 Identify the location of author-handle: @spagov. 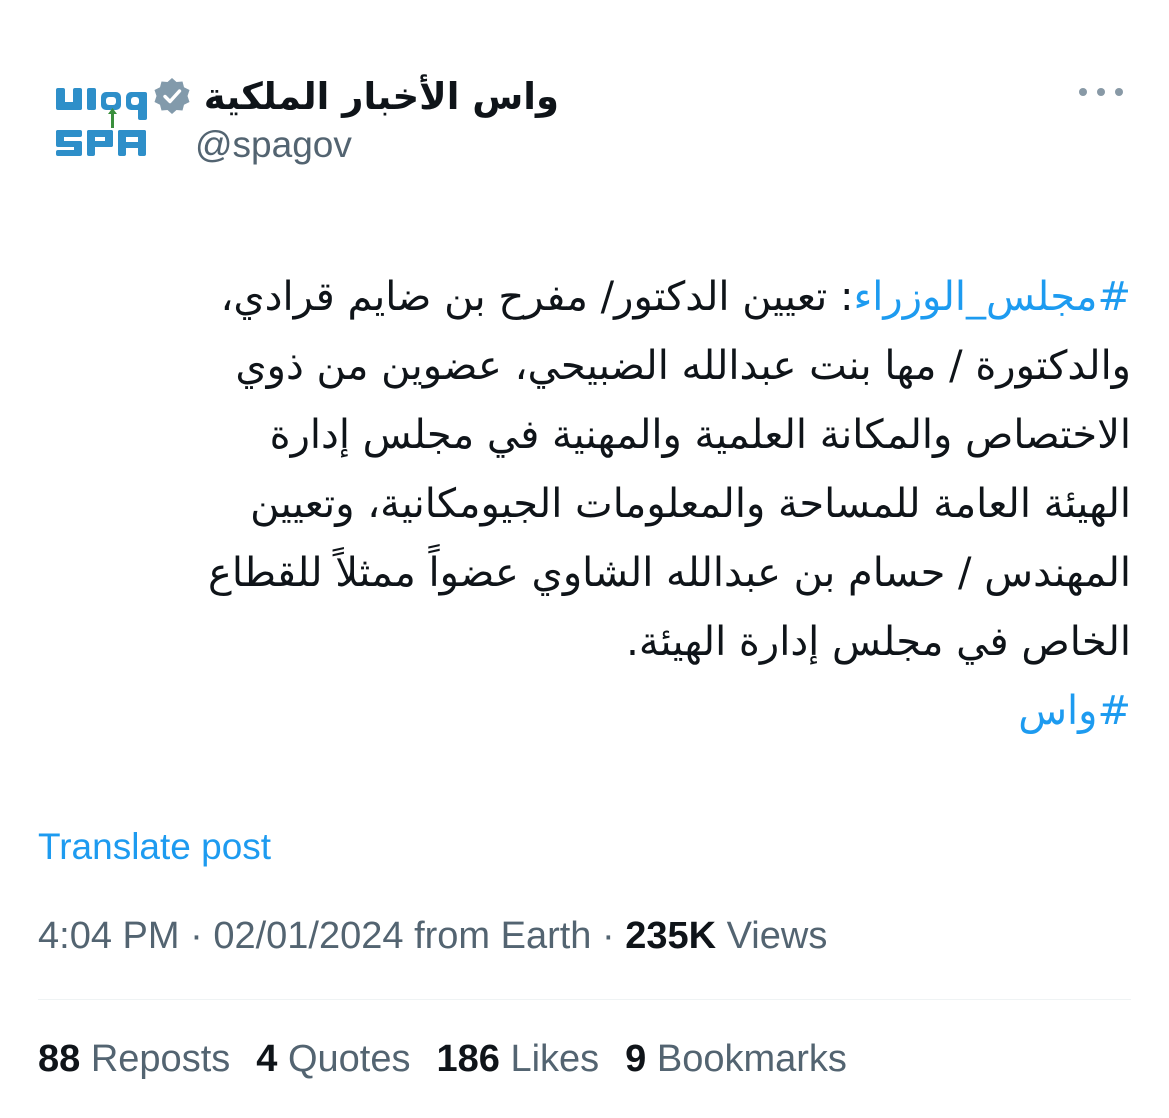
(273, 145).